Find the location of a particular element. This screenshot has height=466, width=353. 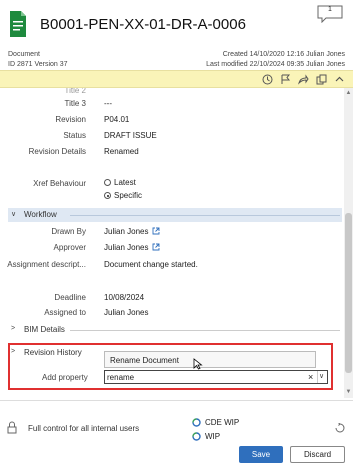

suggestion-rename-document: Rename Document is located at coordinates (144, 360).